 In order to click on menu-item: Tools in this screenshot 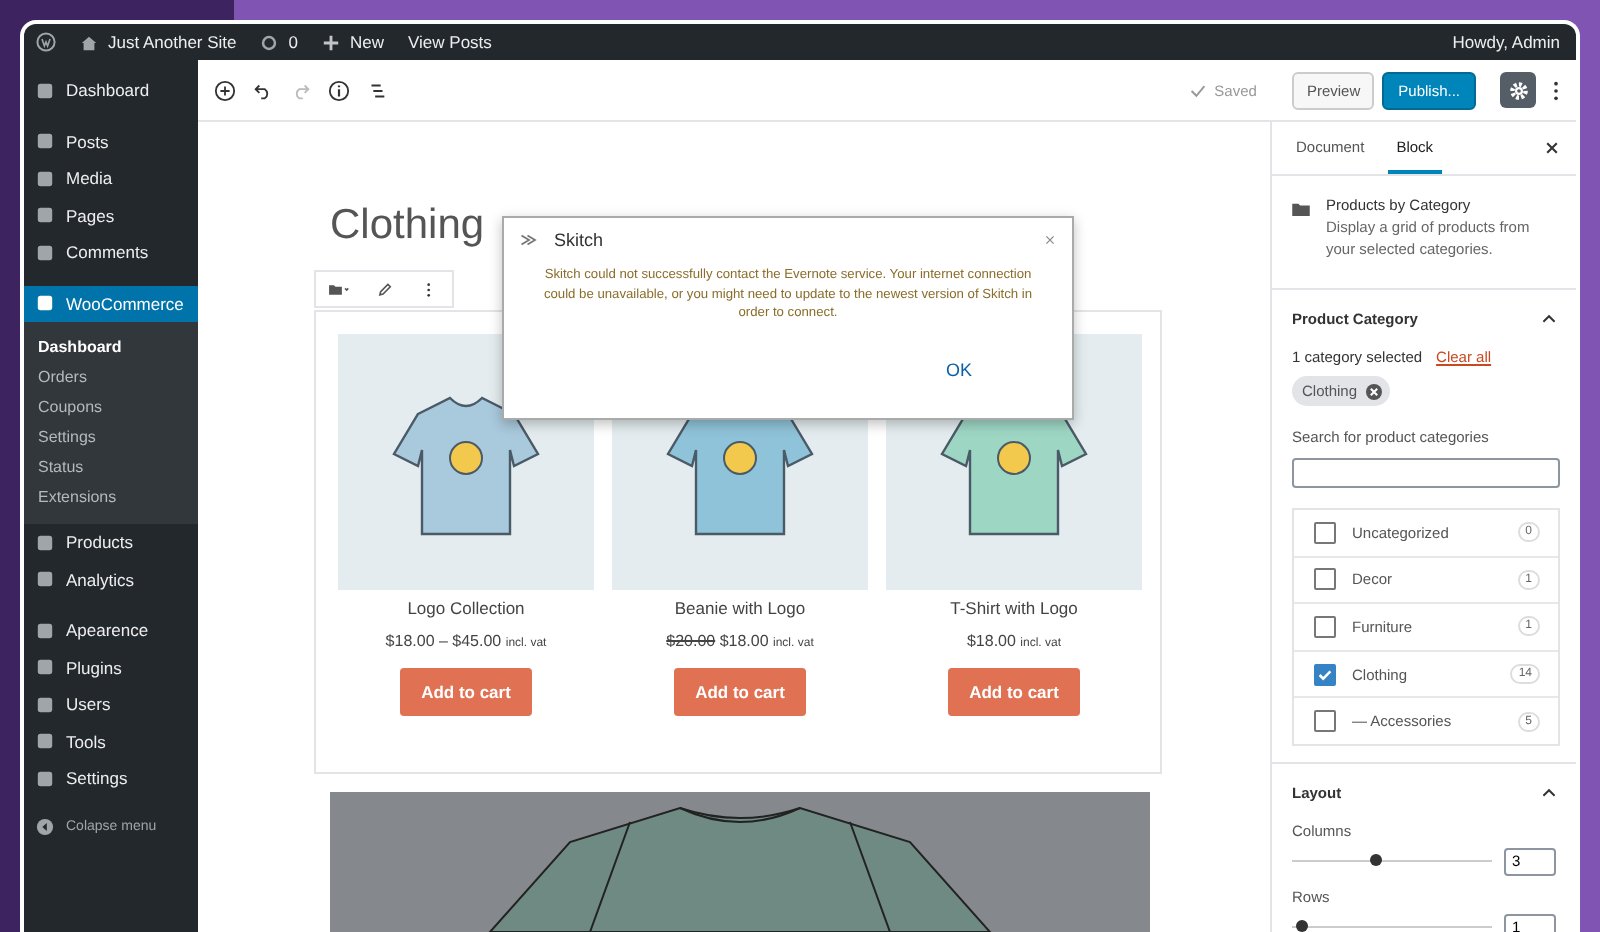, I will do `click(111, 741)`.